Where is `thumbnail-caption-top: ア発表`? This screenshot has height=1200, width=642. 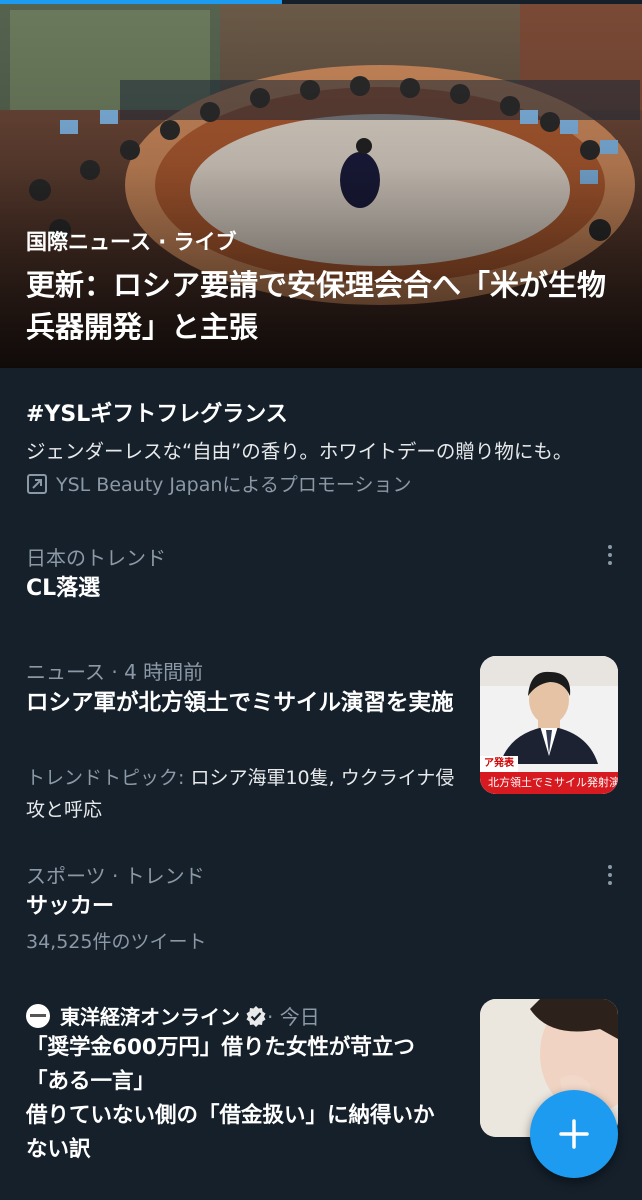 thumbnail-caption-top: ア発表 is located at coordinates (499, 764).